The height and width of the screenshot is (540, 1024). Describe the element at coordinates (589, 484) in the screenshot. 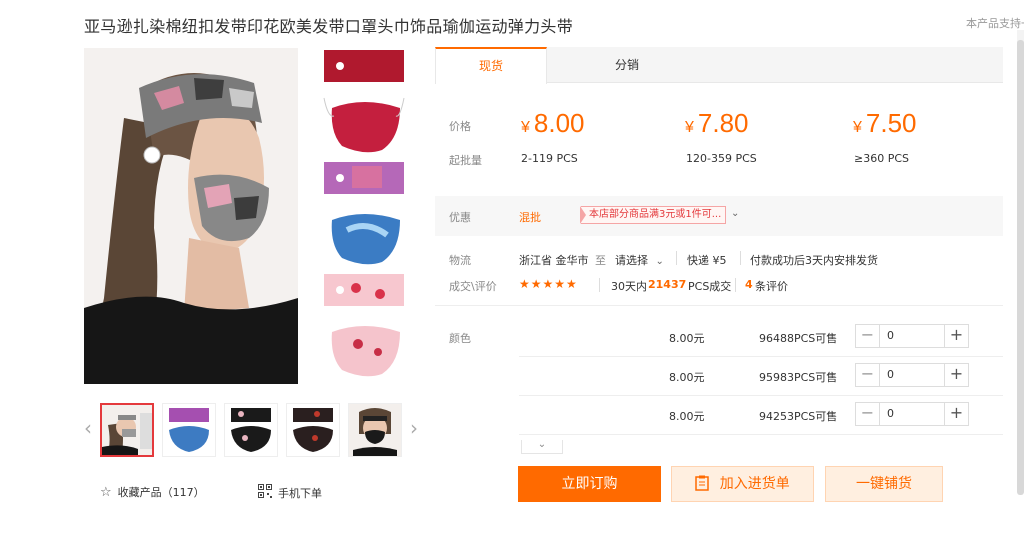

I see `buy-now-button: 立即订购` at that location.